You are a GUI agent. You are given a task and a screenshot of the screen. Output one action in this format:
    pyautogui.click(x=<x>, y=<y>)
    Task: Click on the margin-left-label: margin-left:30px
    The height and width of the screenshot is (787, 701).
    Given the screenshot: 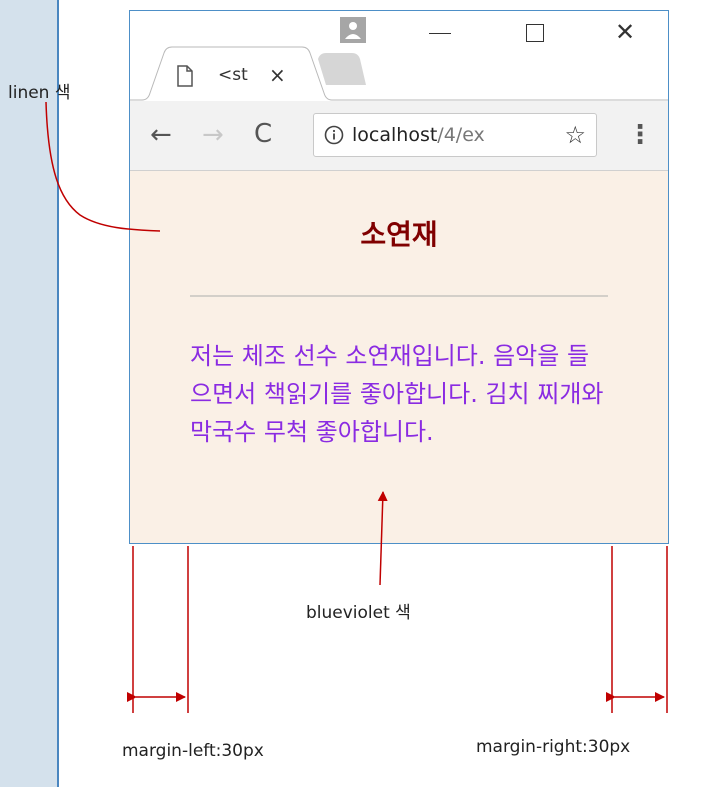 What is the action you would take?
    pyautogui.click(x=193, y=751)
    